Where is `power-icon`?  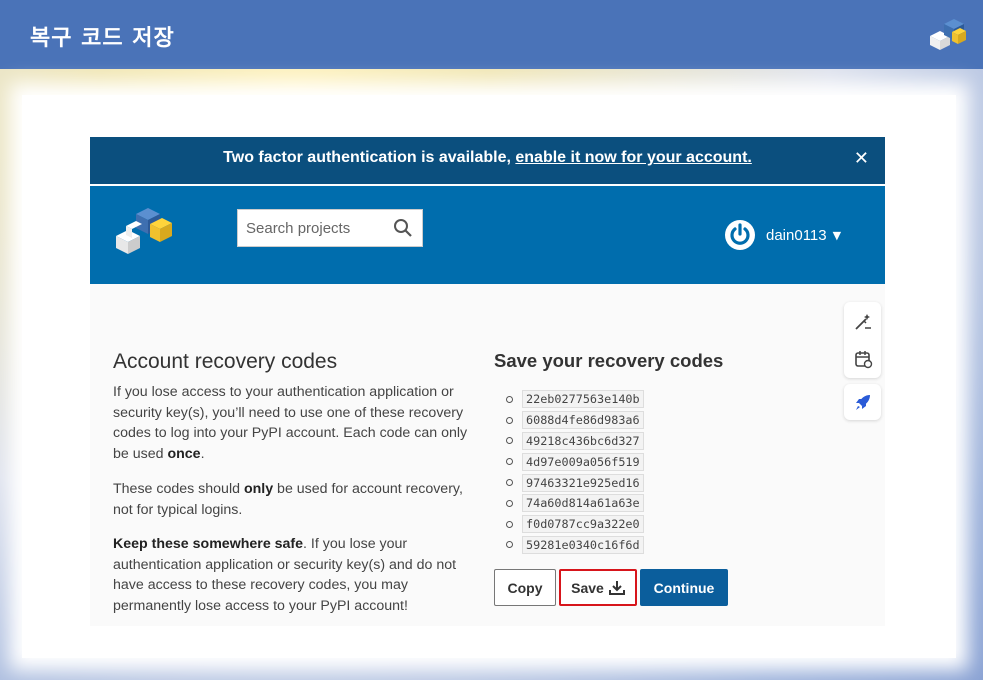
power-icon is located at coordinates (740, 234).